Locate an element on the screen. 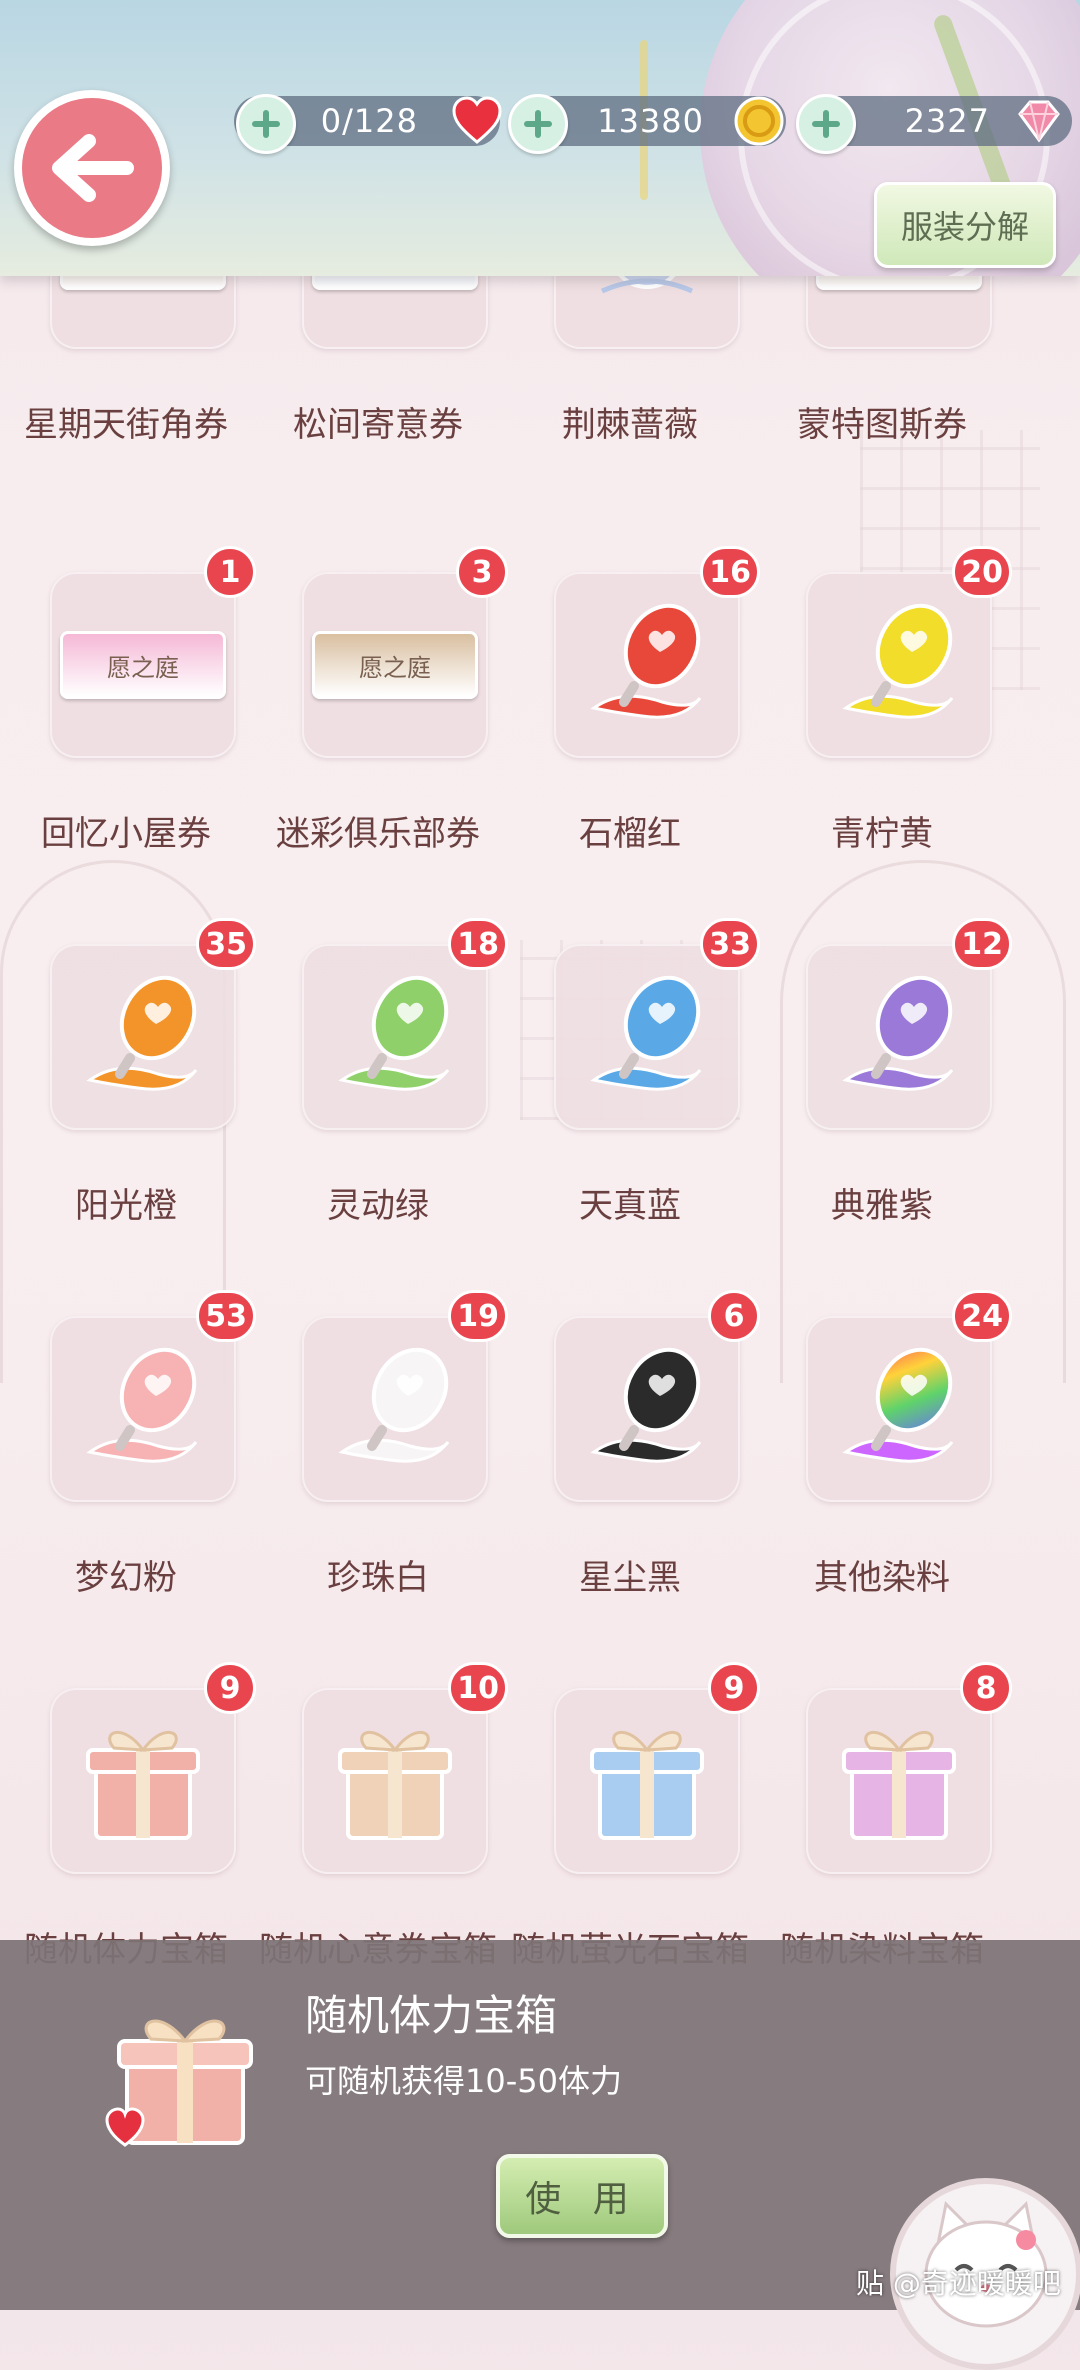 The width and height of the screenshot is (1080, 2370). item-count-badge: 24 is located at coordinates (982, 1316).